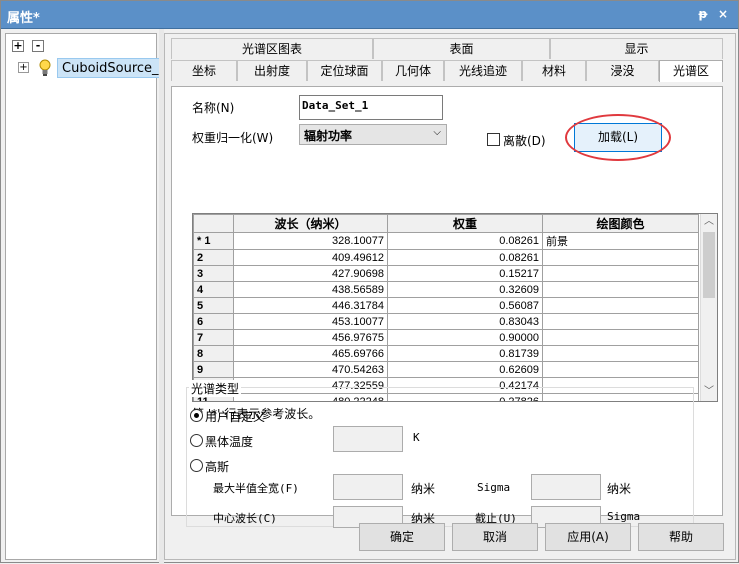 This screenshot has height=564, width=739. I want to click on grid-vertical-scrollbar: ︿ ﹀, so click(708, 307).